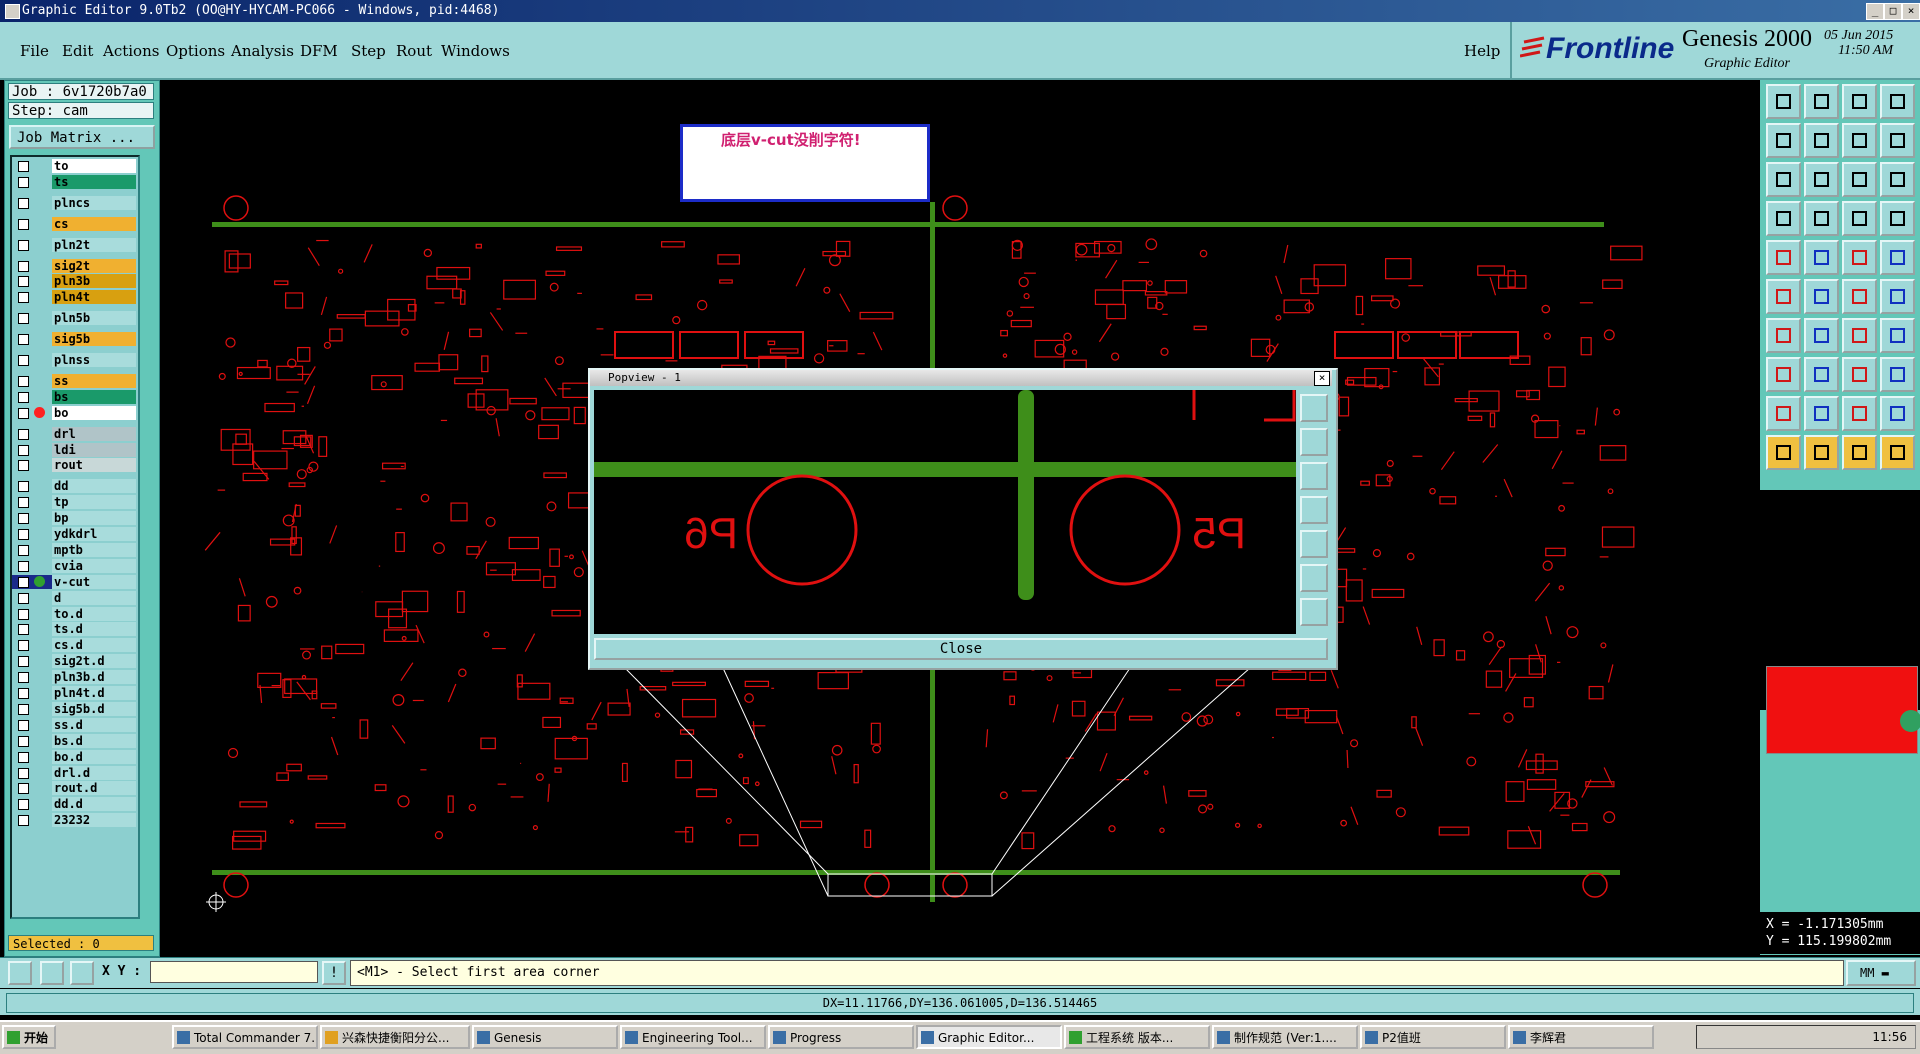  What do you see at coordinates (74, 281) in the screenshot?
I see `layer-row: pln3b` at bounding box center [74, 281].